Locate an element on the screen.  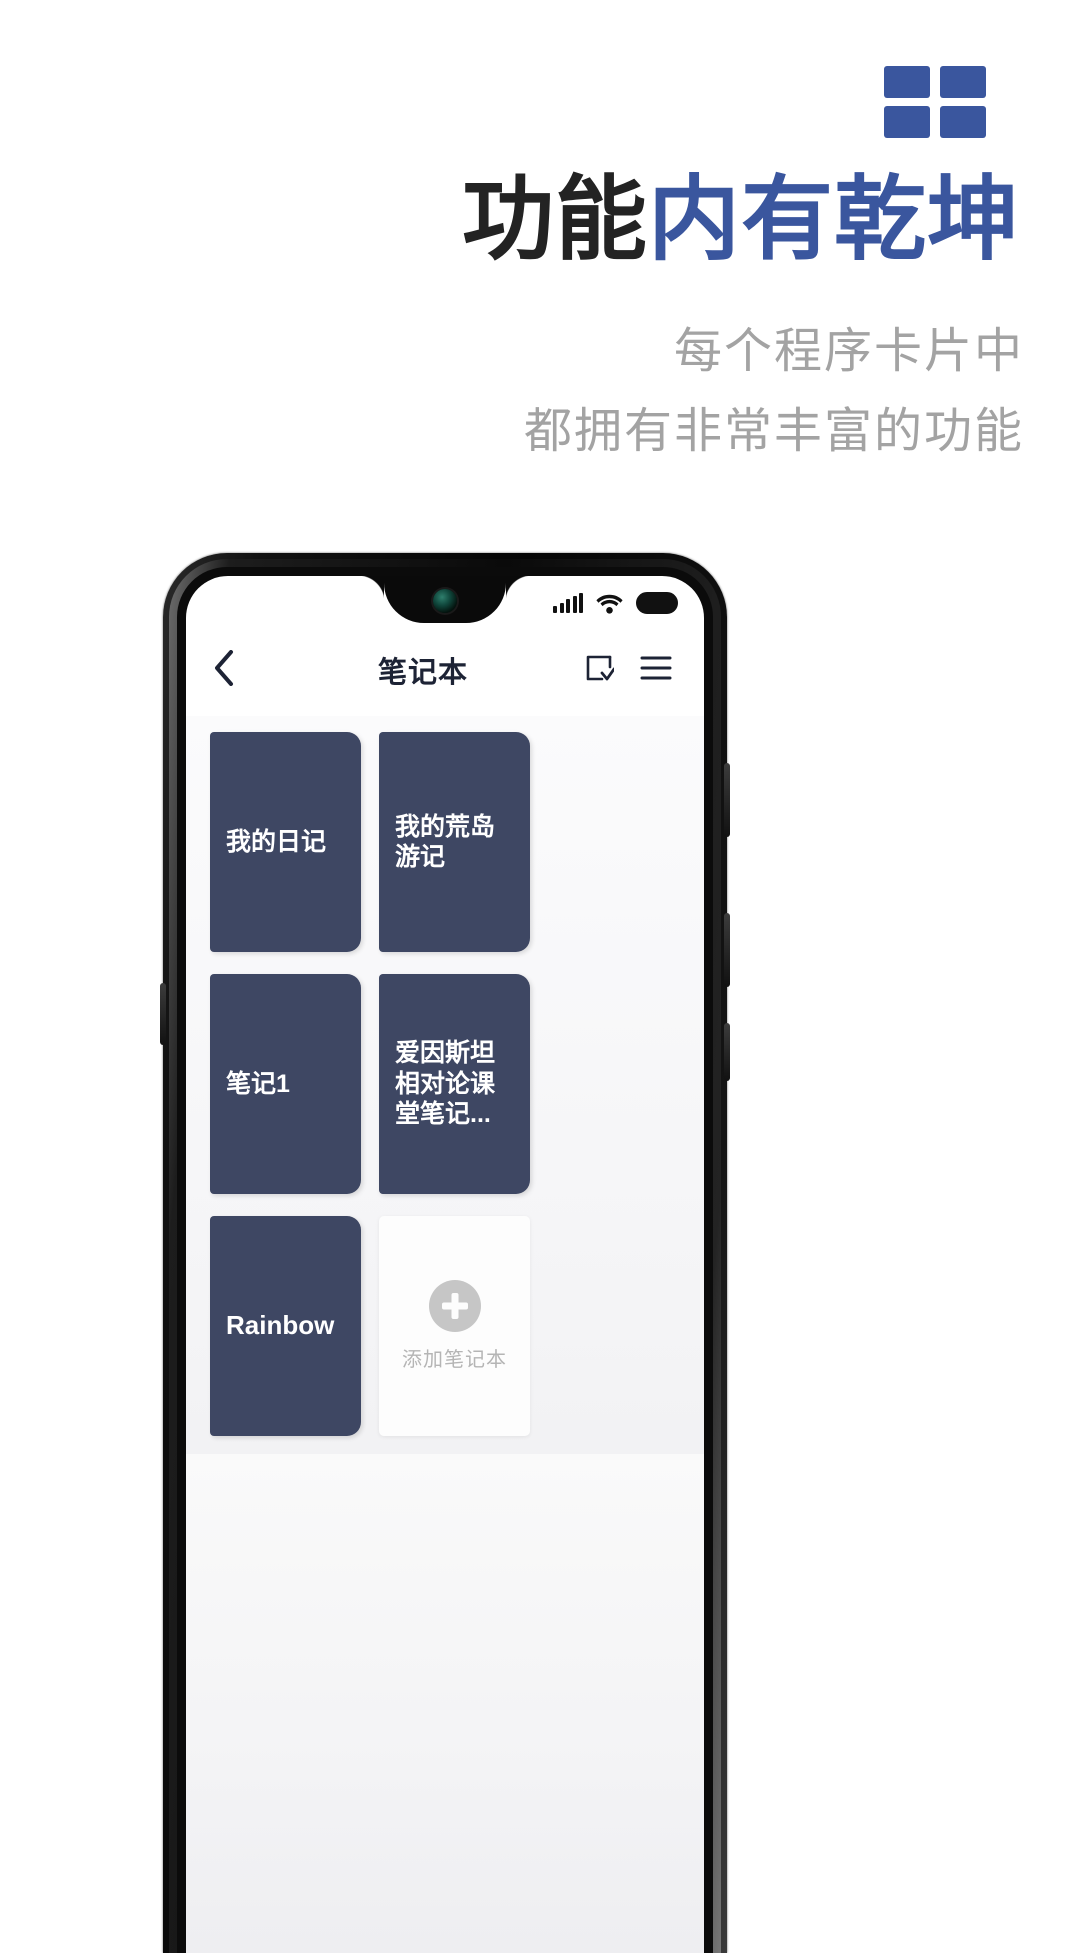
back-button is located at coordinates (224, 670).